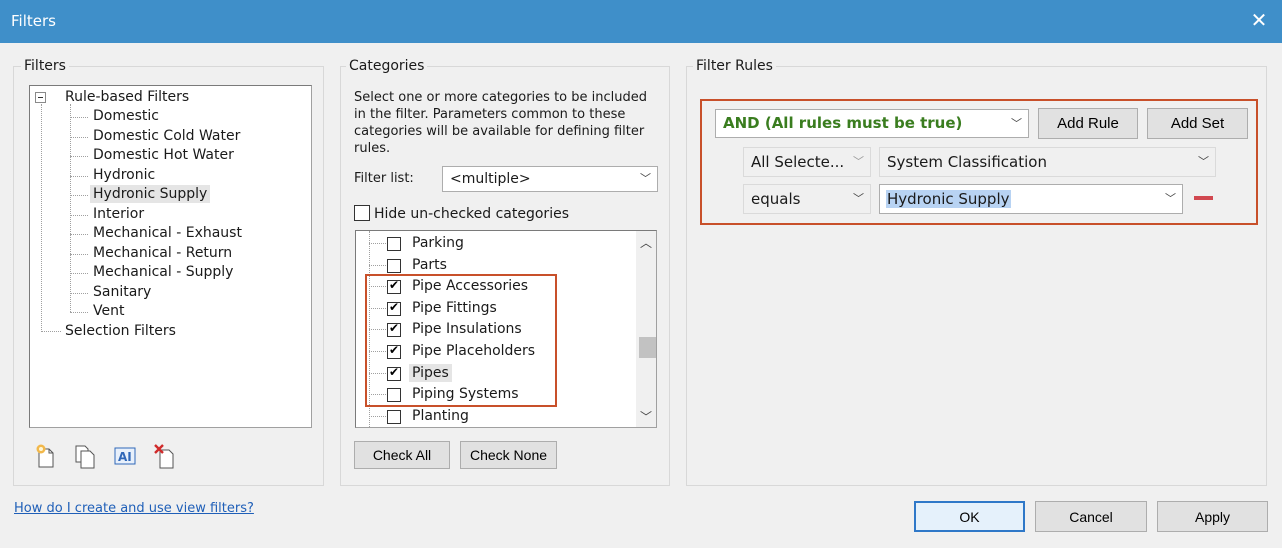 The image size is (1282, 548). I want to click on tree-node-filter: Vent, so click(108, 311).